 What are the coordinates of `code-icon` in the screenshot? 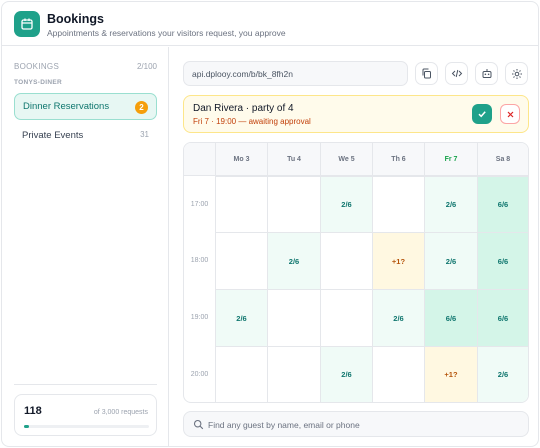 It's located at (456, 73).